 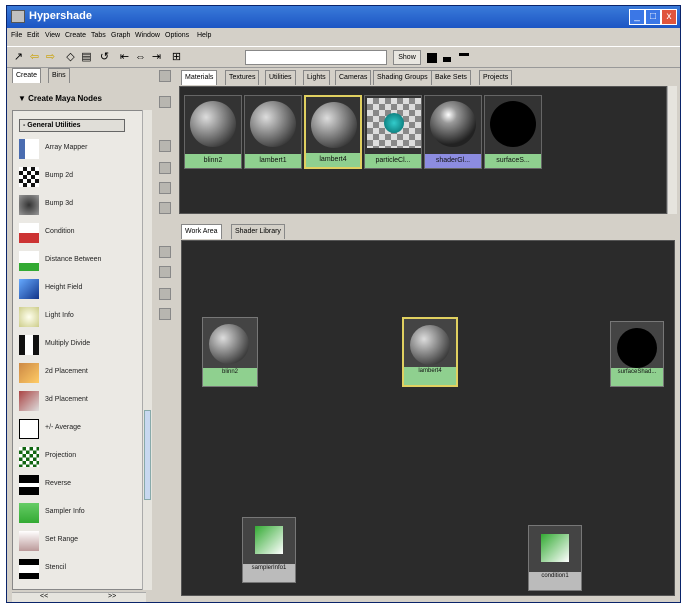 I want to click on work-node: samplerInfo1, so click(x=269, y=550).